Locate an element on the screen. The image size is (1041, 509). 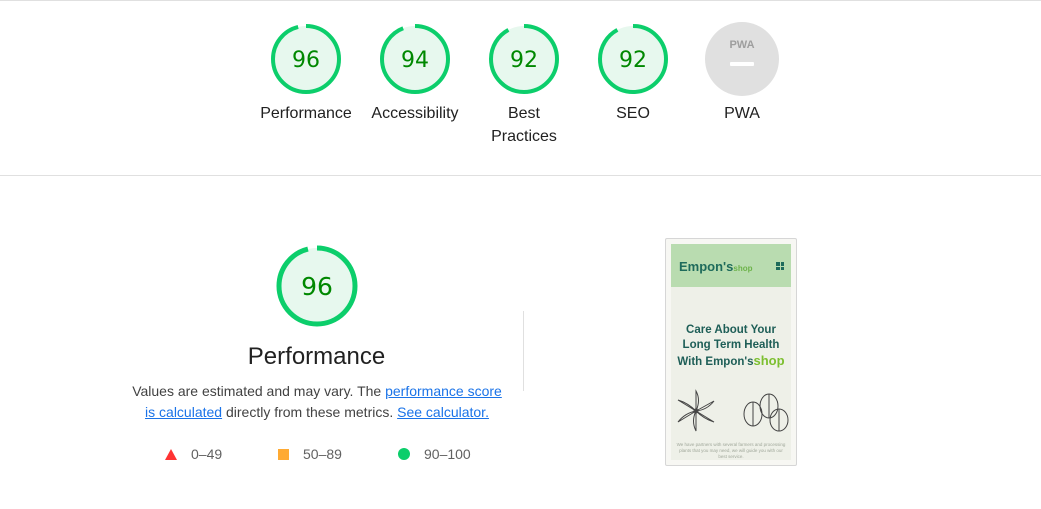
cardamom-icon is located at coordinates (766, 412).